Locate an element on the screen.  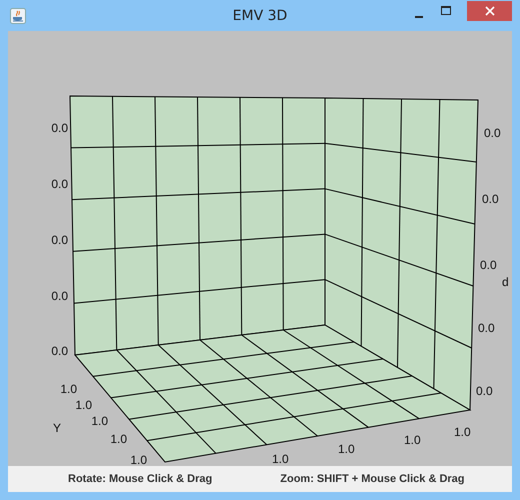
close-icon is located at coordinates (489, 11).